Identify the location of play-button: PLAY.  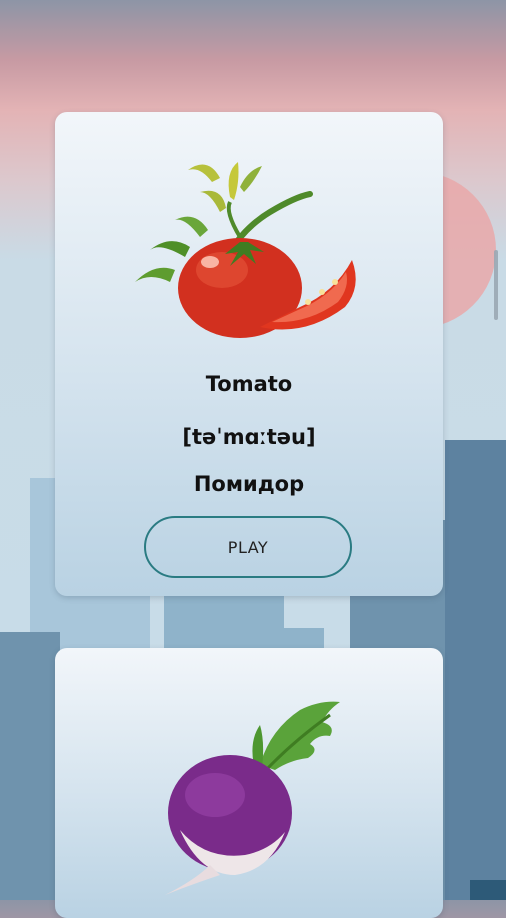
(248, 547).